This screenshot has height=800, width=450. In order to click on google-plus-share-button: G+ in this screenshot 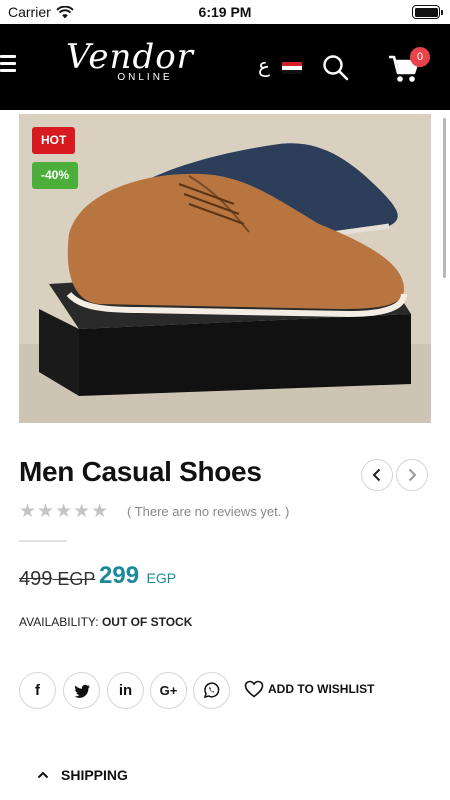, I will do `click(168, 690)`.